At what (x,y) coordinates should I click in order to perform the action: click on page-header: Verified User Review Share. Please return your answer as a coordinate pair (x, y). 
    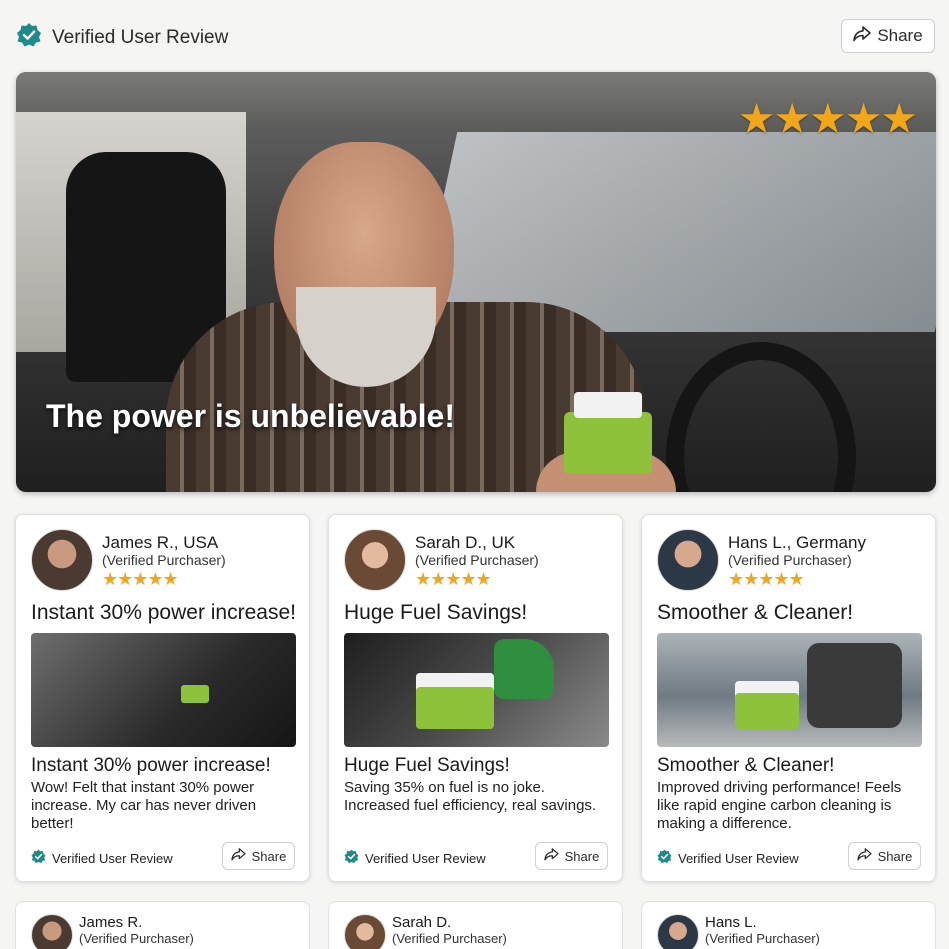
    Looking at the image, I should click on (474, 36).